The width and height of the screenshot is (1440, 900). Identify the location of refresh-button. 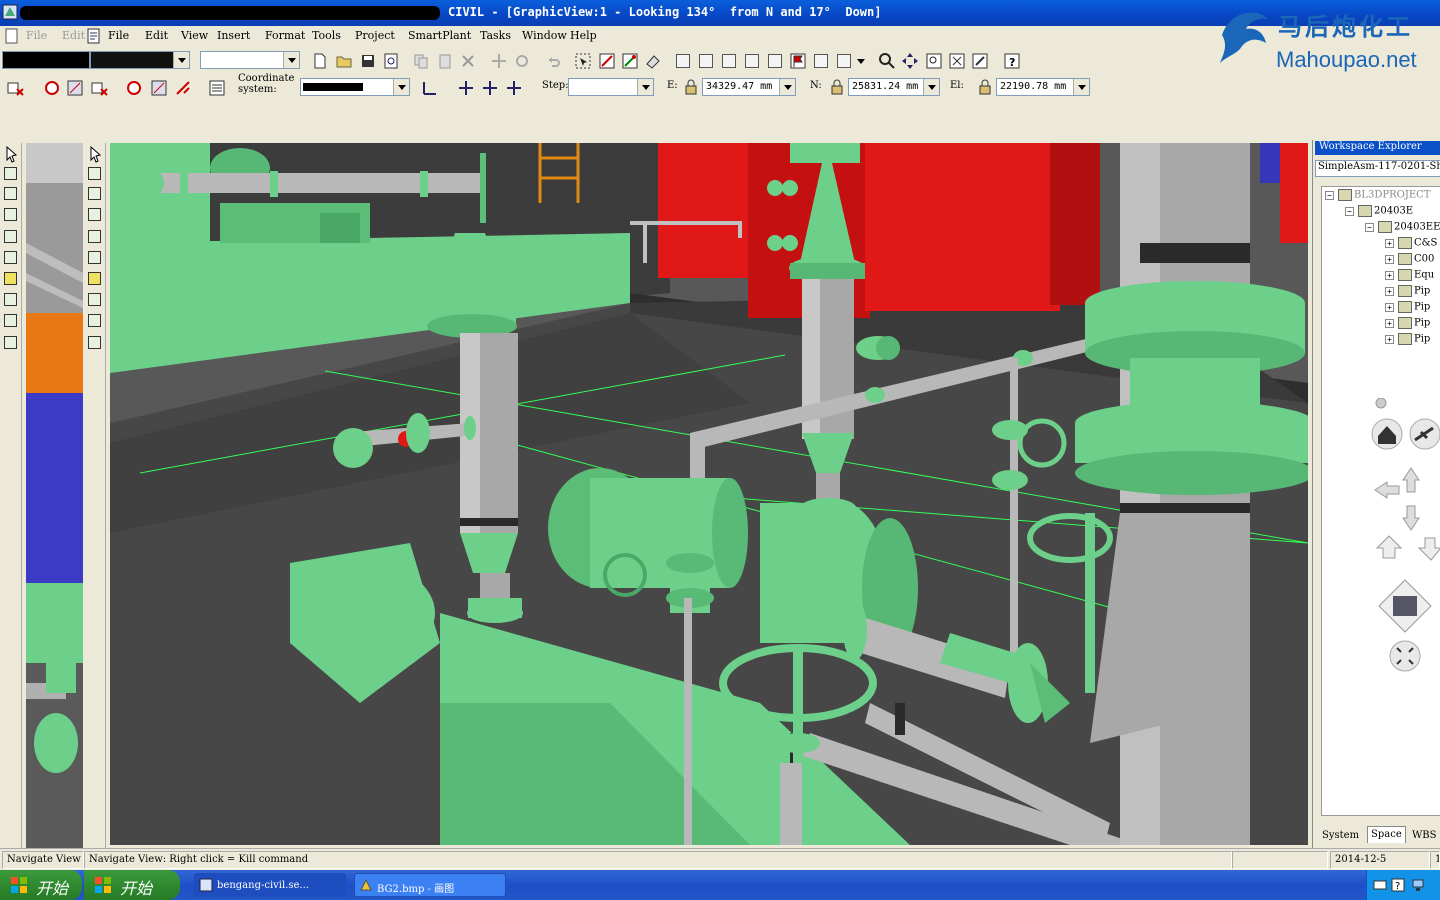
(390, 60).